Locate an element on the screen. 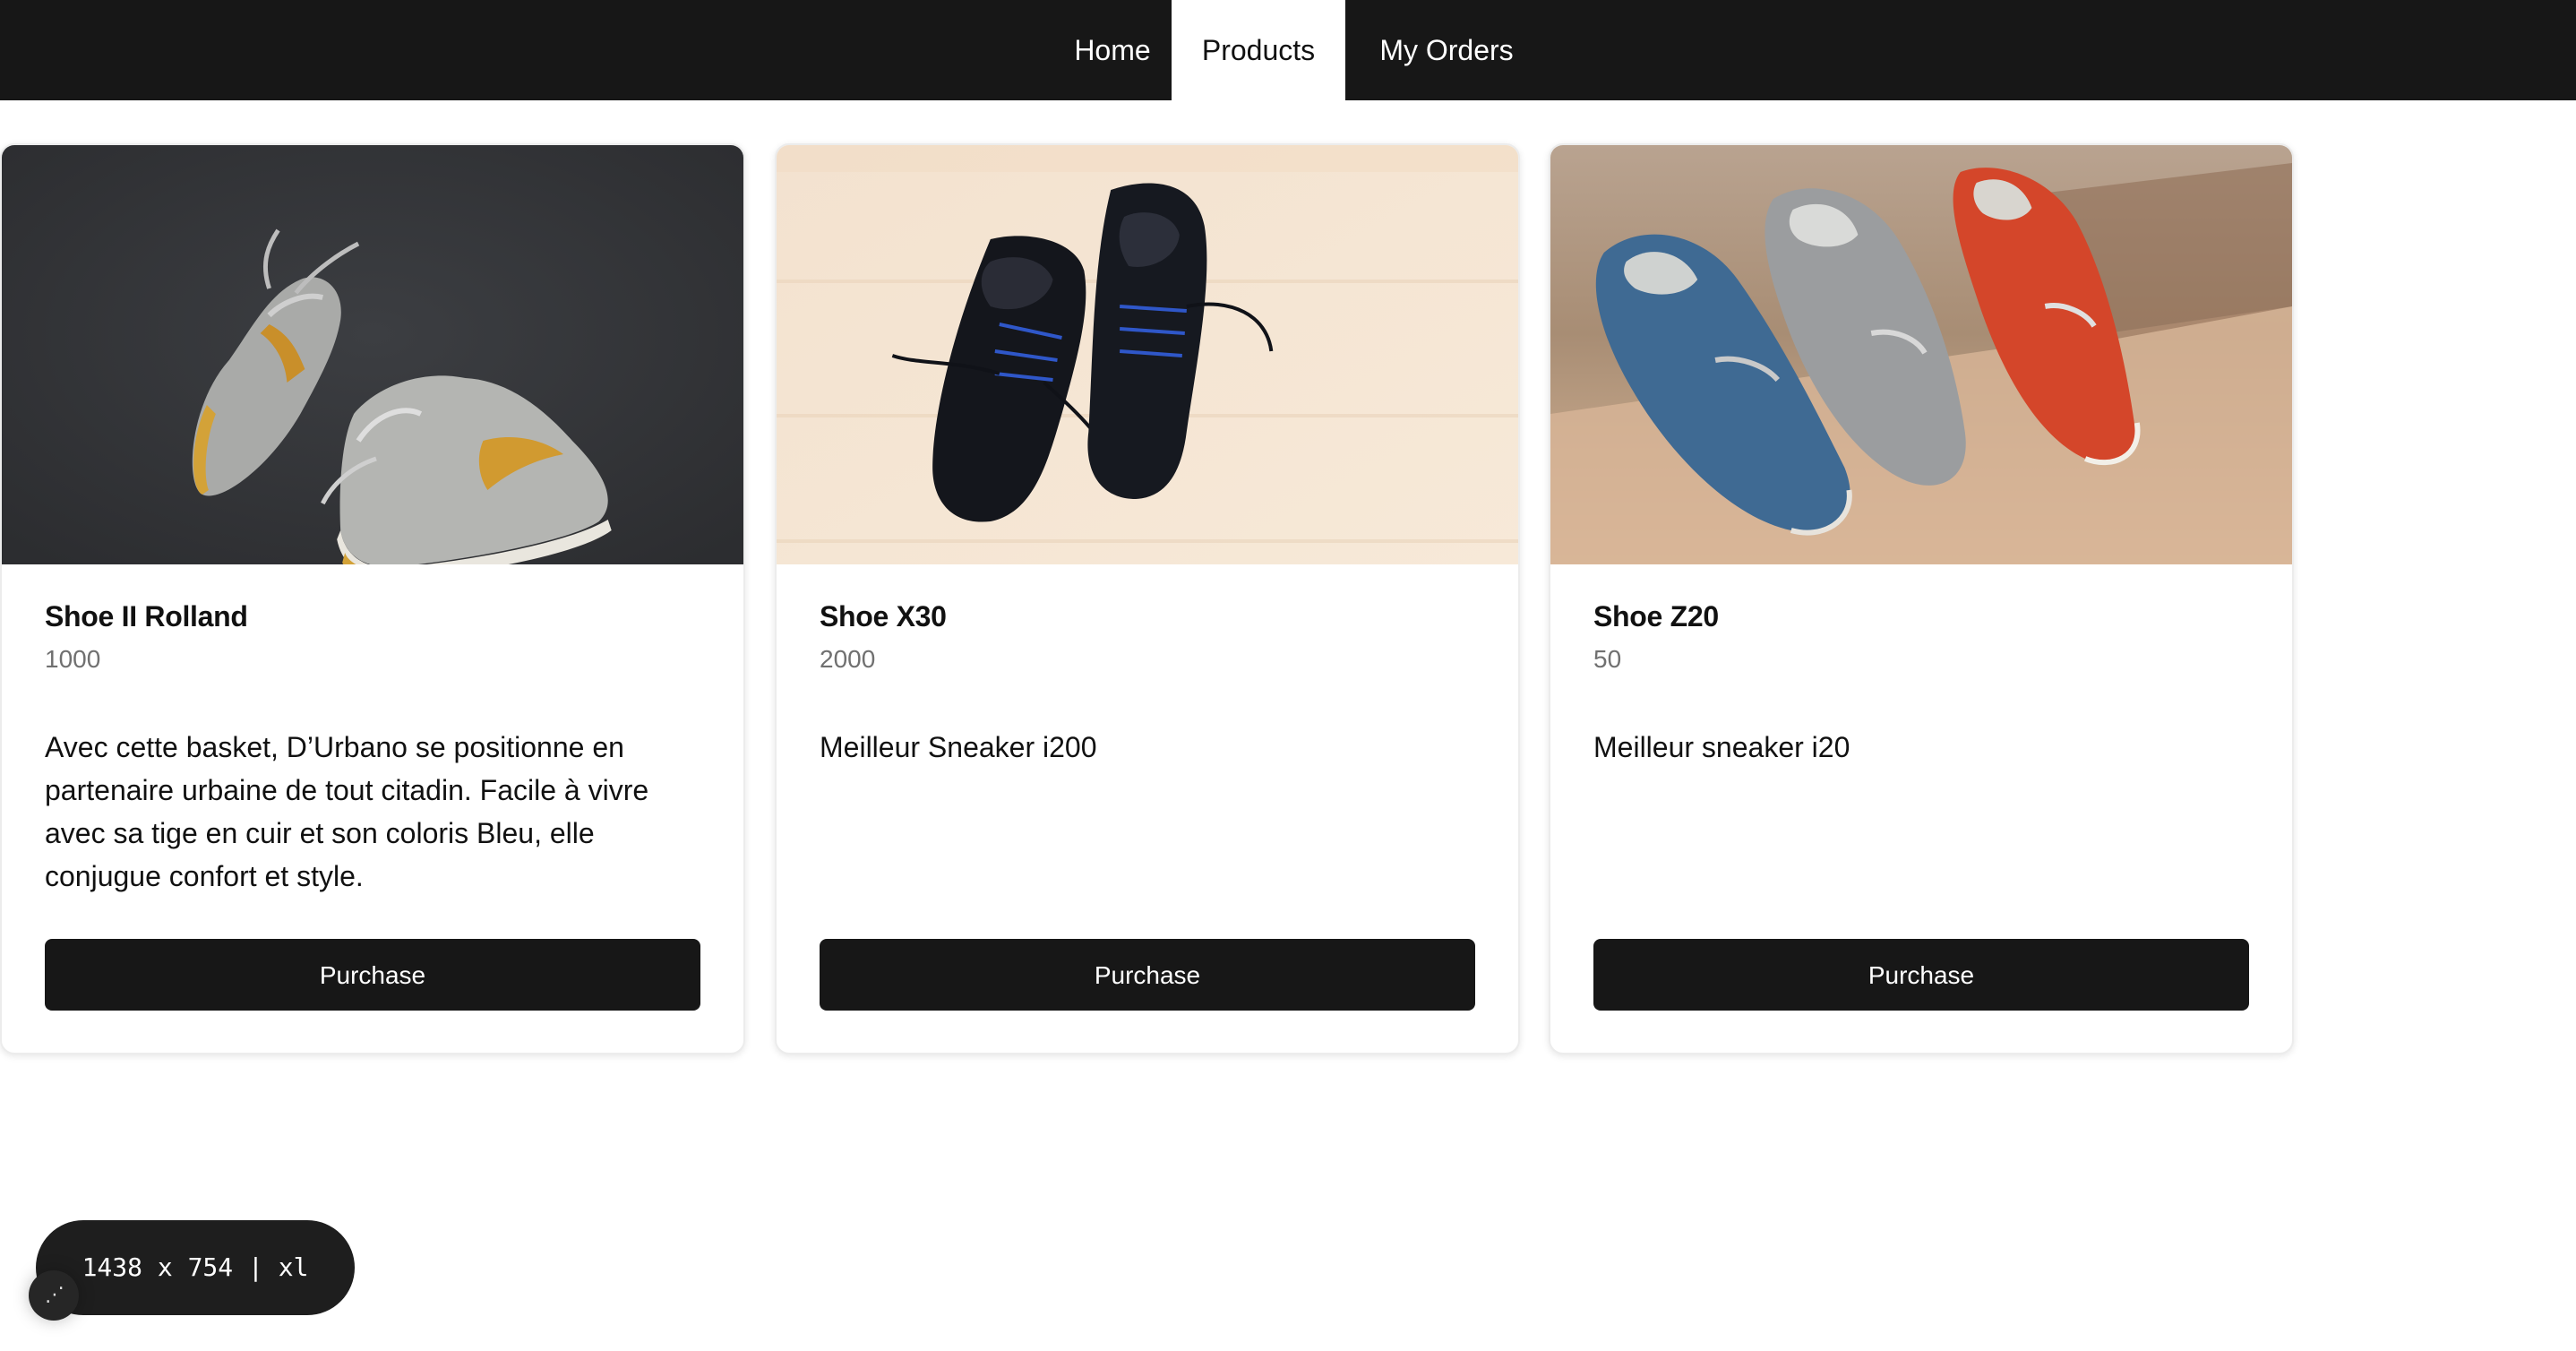 The height and width of the screenshot is (1351, 2576). product-description: Meilleur Sneaker i200 is located at coordinates (958, 747).